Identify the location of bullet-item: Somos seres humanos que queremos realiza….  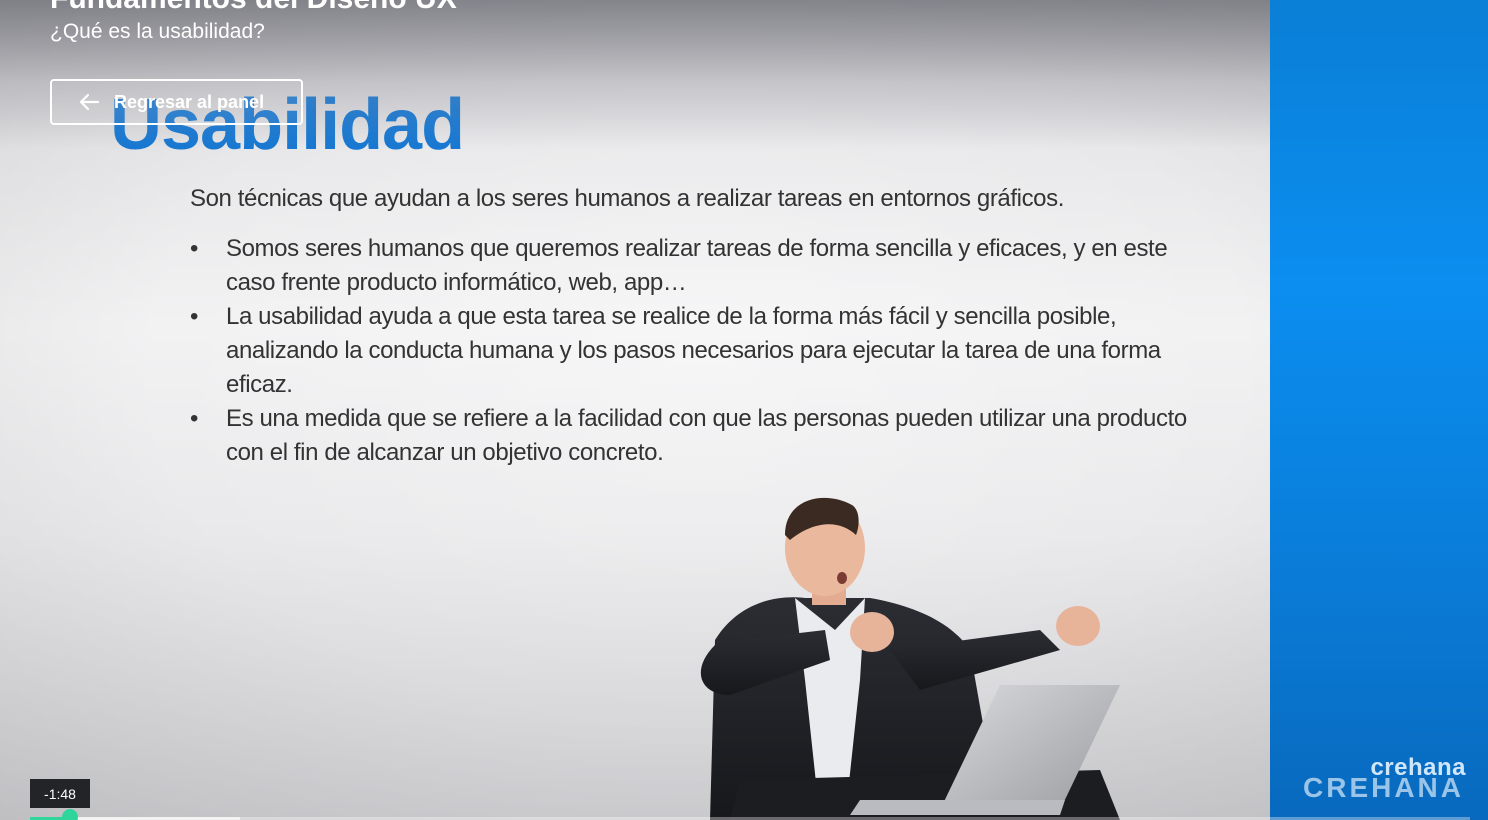
(695, 266).